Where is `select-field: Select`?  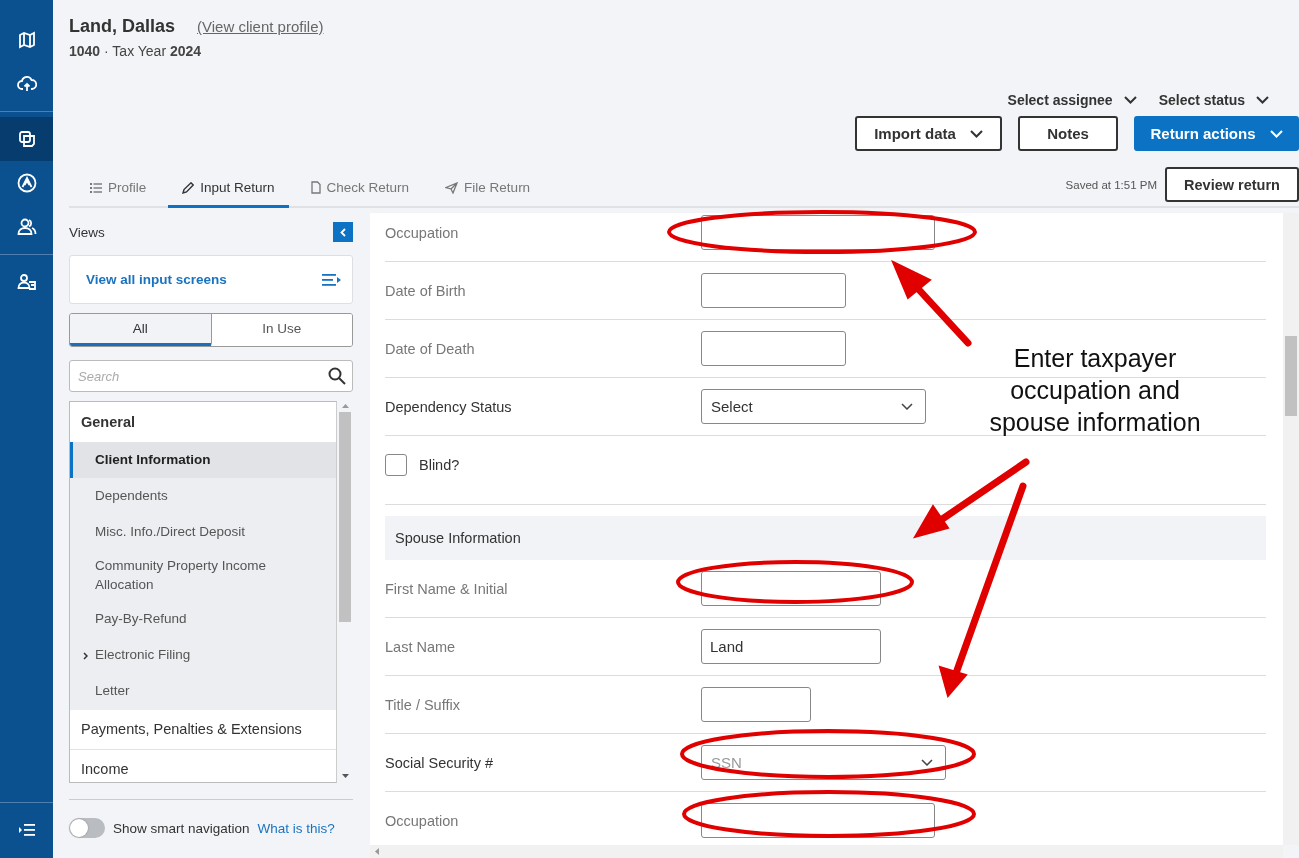
select-field: Select is located at coordinates (813, 406).